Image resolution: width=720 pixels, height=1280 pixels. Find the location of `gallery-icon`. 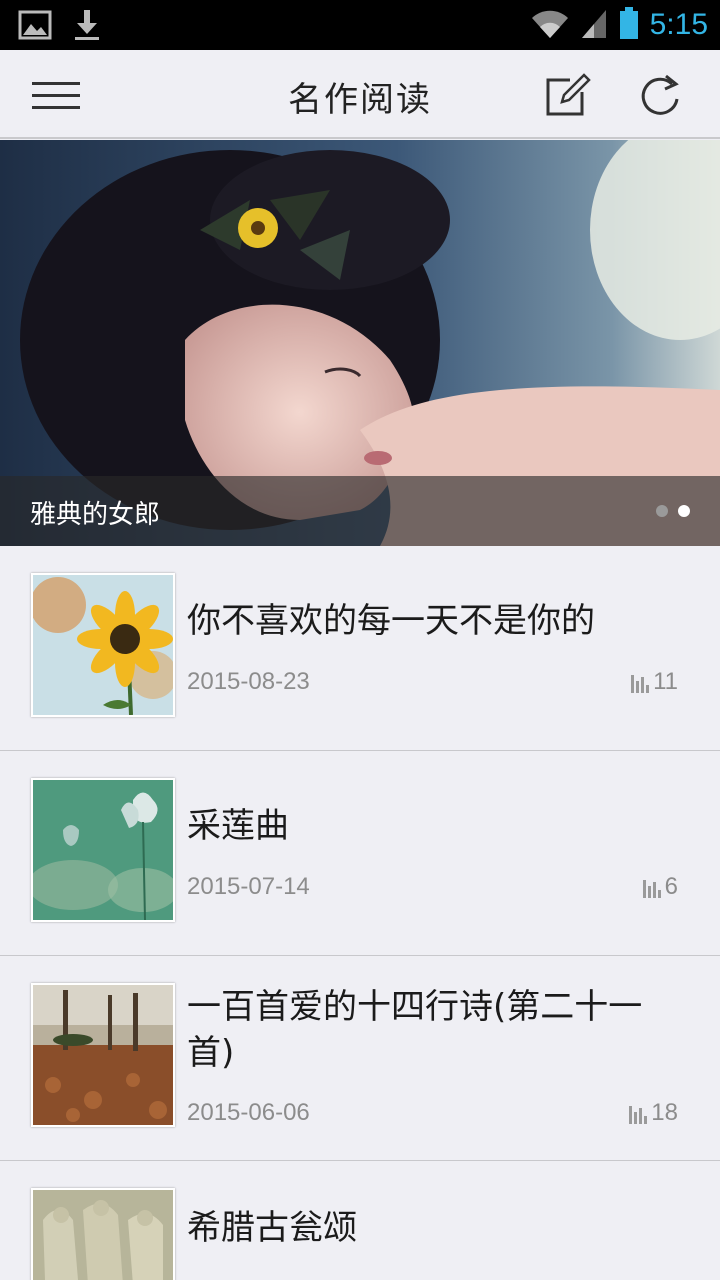

gallery-icon is located at coordinates (35, 27).